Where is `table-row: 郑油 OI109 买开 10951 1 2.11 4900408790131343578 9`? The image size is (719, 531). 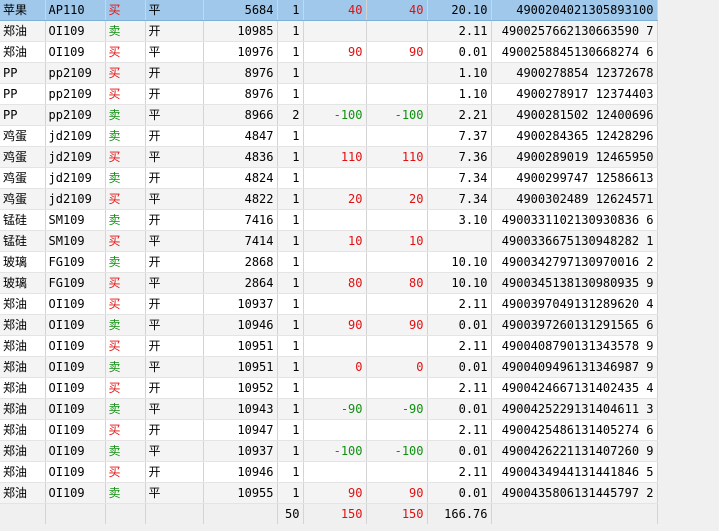
table-row: 郑油 OI109 买开 10951 1 2.11 4900408790131343578 9 is located at coordinates (359, 346).